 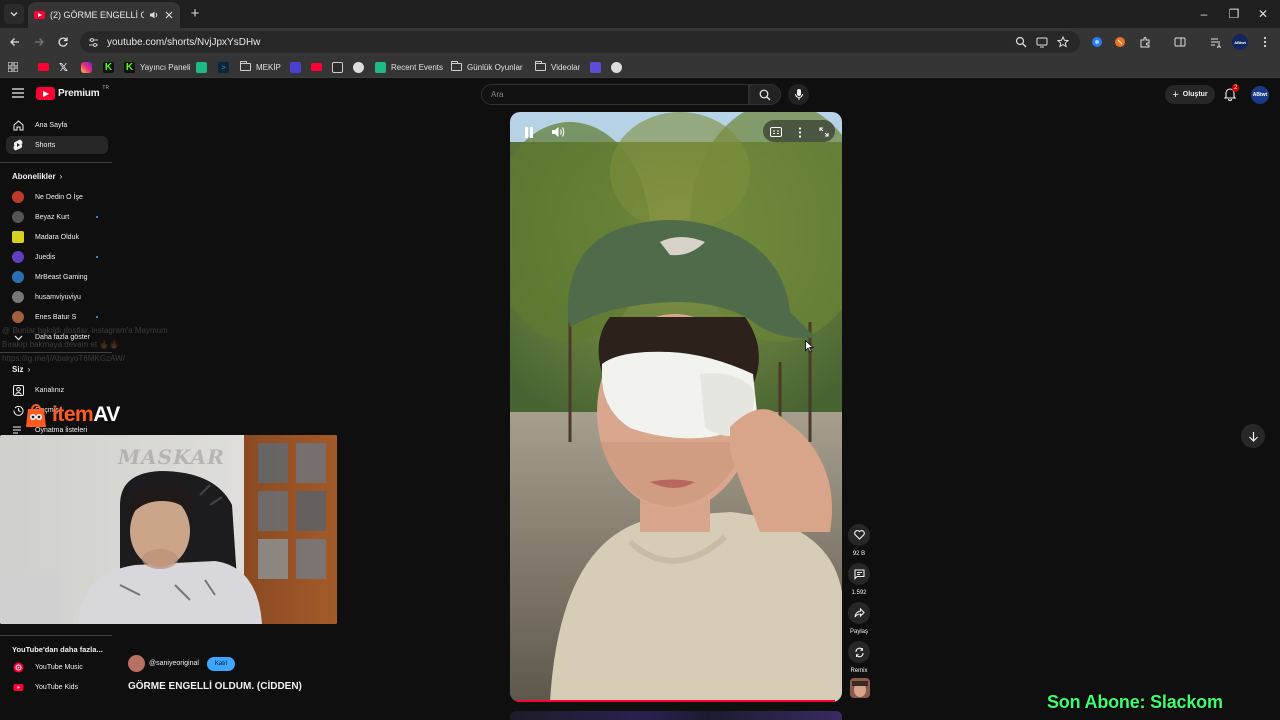 I want to click on comment-action: 1.592, so click(x=859, y=579).